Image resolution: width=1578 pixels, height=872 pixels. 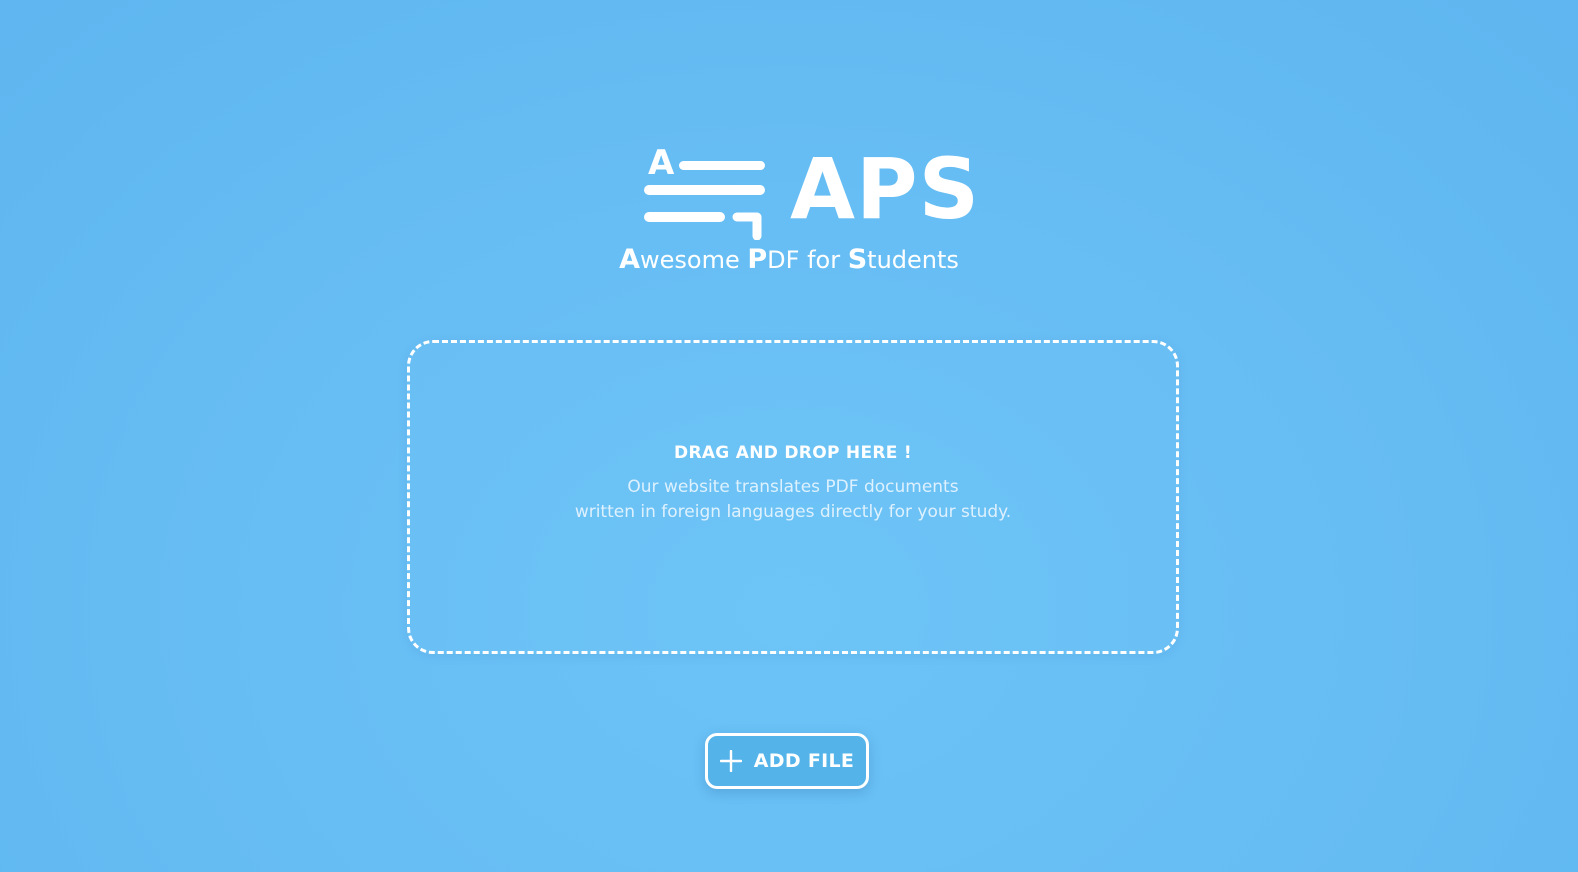 I want to click on tagline-text-1: wesome, so click(x=694, y=260).